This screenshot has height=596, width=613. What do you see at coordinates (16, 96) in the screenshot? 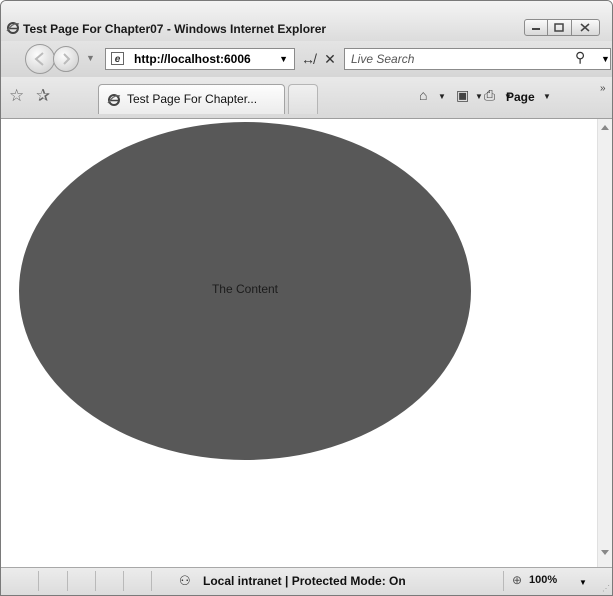
I see `favorites-star-icon: ☆` at bounding box center [16, 96].